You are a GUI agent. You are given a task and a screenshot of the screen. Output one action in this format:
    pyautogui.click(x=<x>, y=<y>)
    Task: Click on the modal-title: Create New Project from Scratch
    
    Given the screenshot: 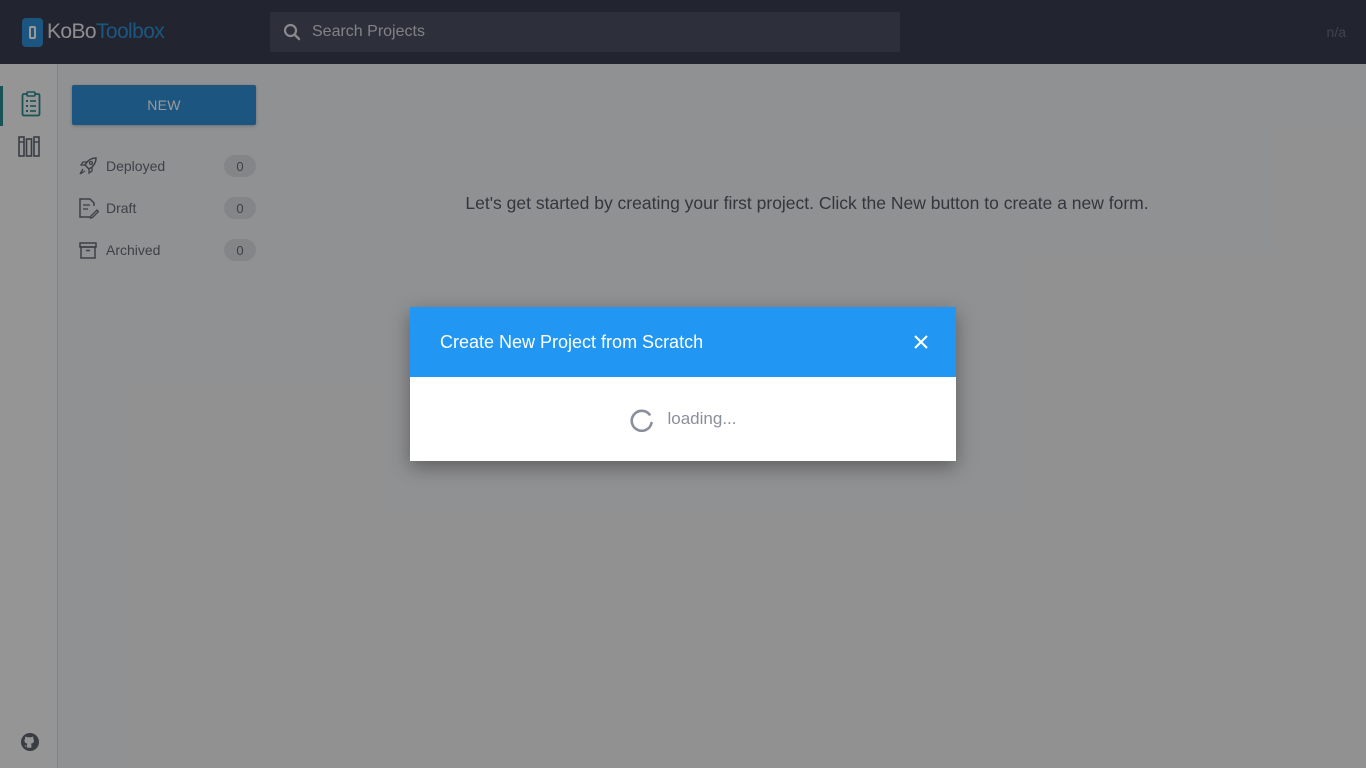 What is the action you would take?
    pyautogui.click(x=572, y=341)
    